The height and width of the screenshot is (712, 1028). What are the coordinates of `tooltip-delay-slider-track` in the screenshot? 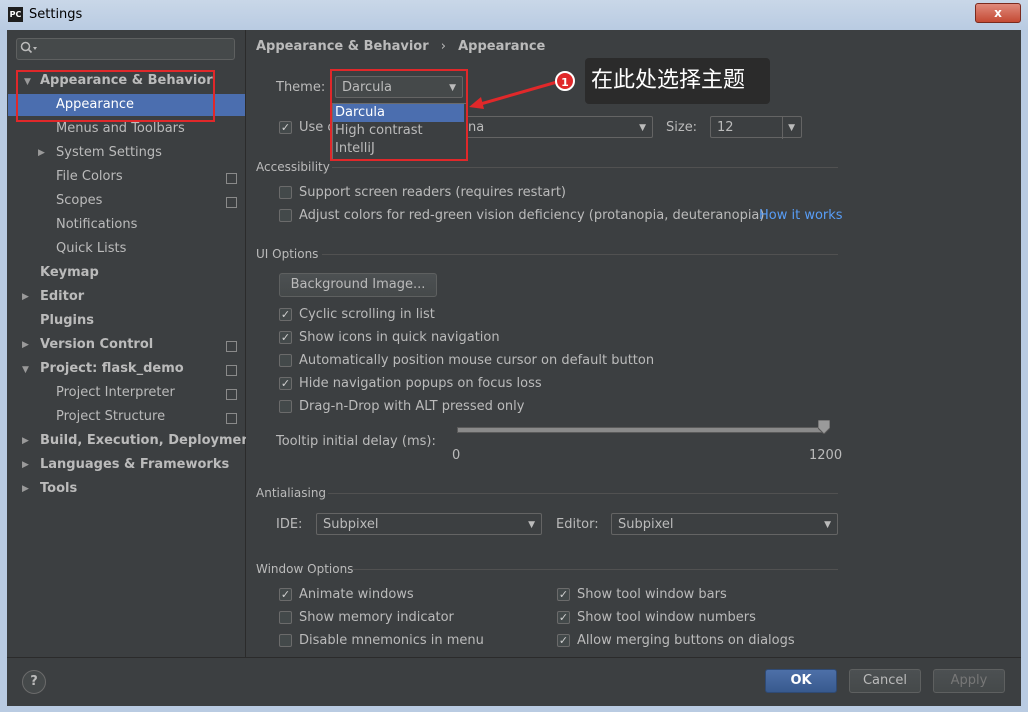 It's located at (641, 430).